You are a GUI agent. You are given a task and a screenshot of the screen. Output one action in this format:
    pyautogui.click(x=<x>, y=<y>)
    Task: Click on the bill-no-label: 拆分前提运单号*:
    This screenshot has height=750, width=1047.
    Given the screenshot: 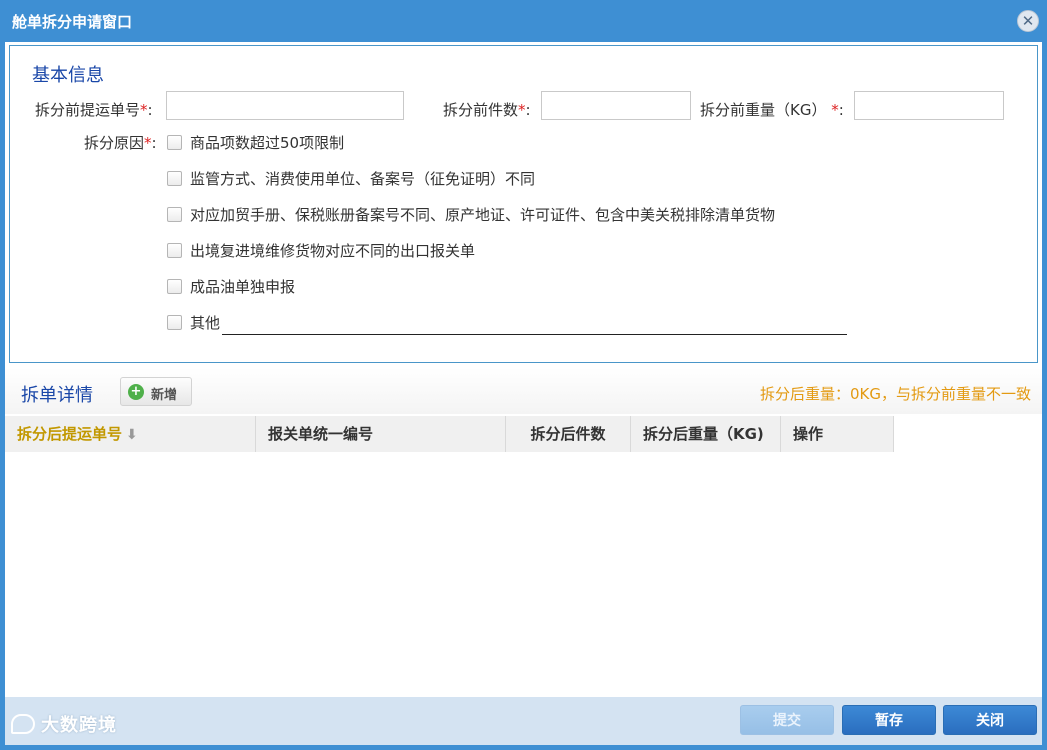 What is the action you would take?
    pyautogui.click(x=94, y=110)
    